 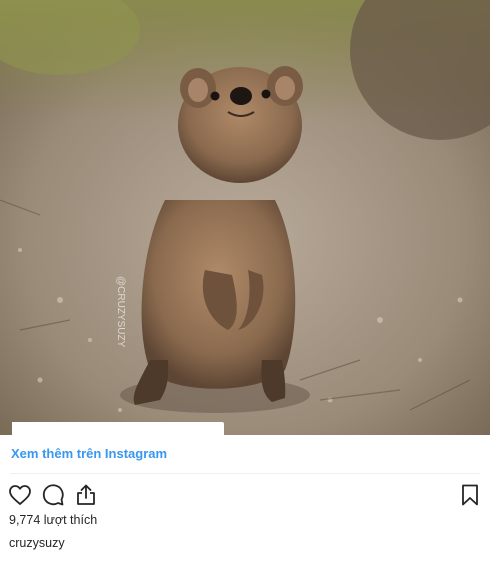 What do you see at coordinates (89, 453) in the screenshot?
I see `view-more-link: Xem thêm trên Instagram` at bounding box center [89, 453].